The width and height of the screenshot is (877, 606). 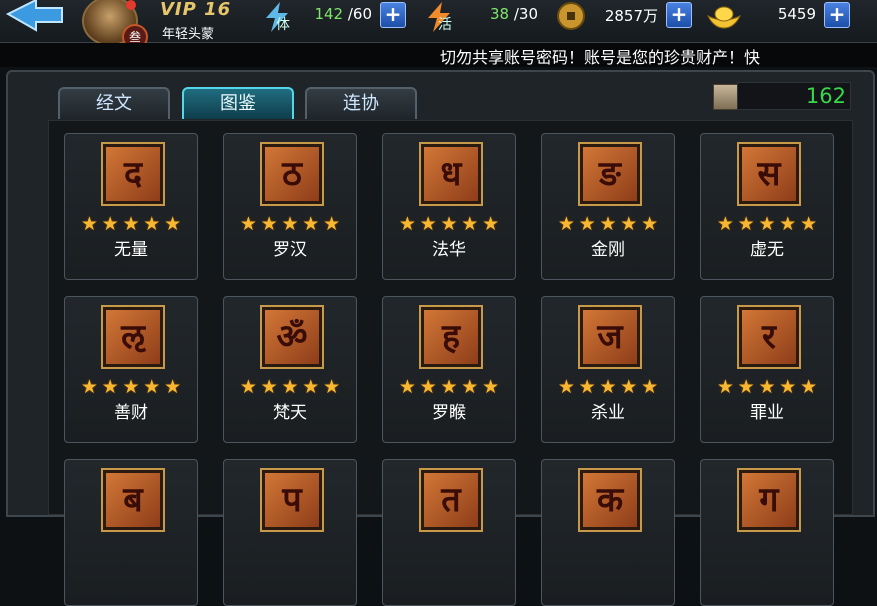 What do you see at coordinates (778, 15) in the screenshot?
I see `gold-resource: 5459 +` at bounding box center [778, 15].